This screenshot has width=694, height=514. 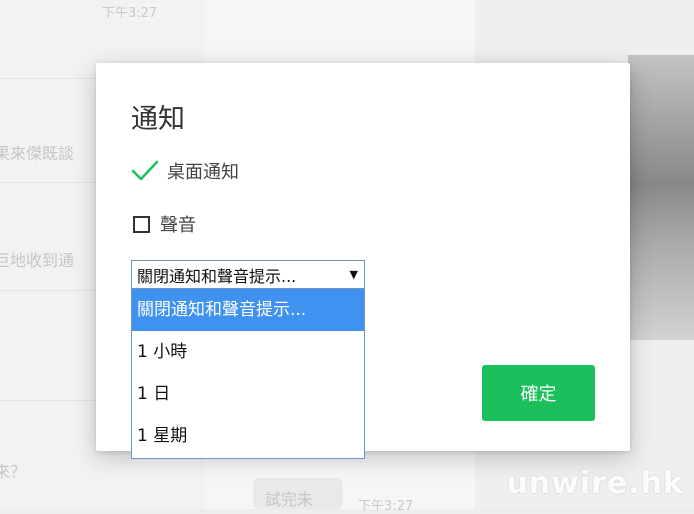 What do you see at coordinates (248, 352) in the screenshot?
I see `dropdown-option-1-hour: 1 小時` at bounding box center [248, 352].